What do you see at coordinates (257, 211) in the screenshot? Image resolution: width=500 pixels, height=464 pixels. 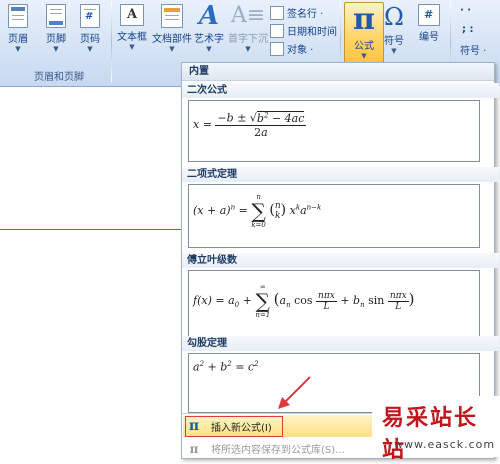 I see `binomial-formula: (x + a)n = n ∑ k=0 (n k) xkan−k` at bounding box center [257, 211].